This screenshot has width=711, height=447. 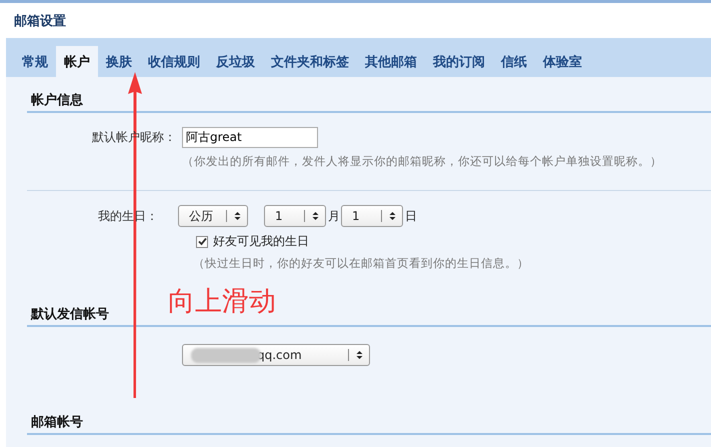 What do you see at coordinates (222, 302) in the screenshot?
I see `annotation-text: 向上滑动` at bounding box center [222, 302].